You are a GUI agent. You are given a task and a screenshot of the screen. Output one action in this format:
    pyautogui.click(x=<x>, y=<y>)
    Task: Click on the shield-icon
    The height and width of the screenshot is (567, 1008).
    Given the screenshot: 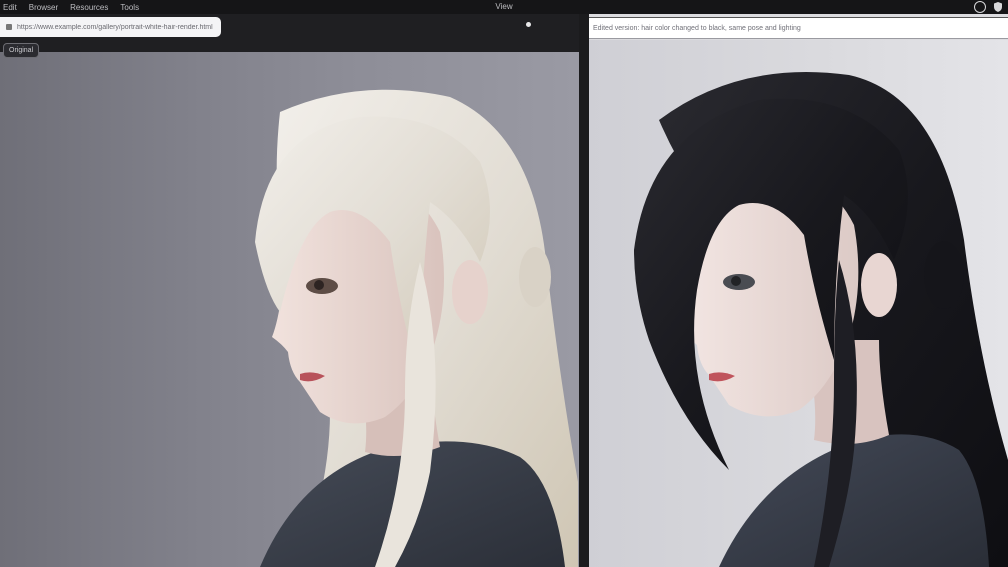 What is the action you would take?
    pyautogui.click(x=998, y=7)
    